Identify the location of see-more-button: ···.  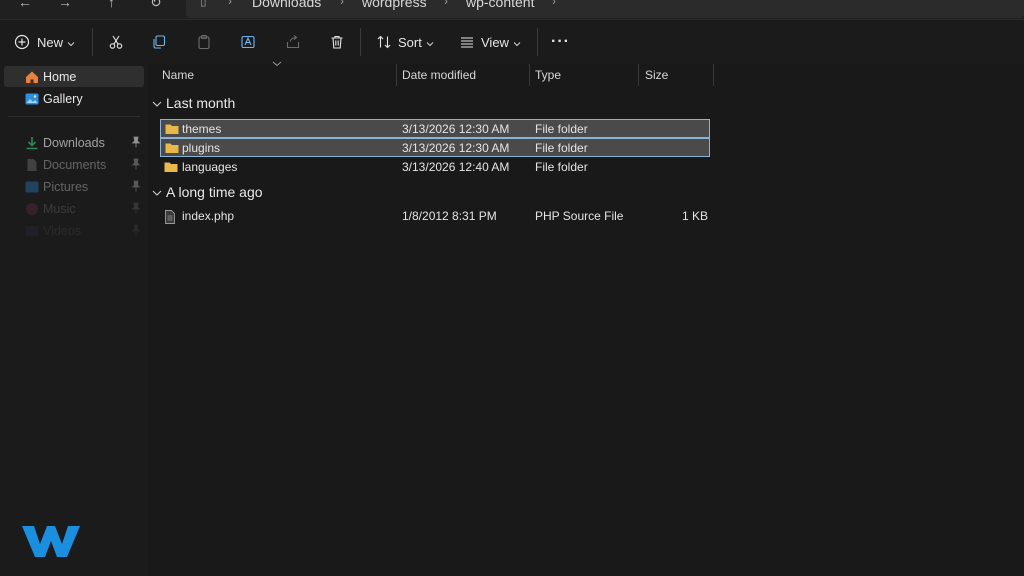
(560, 42).